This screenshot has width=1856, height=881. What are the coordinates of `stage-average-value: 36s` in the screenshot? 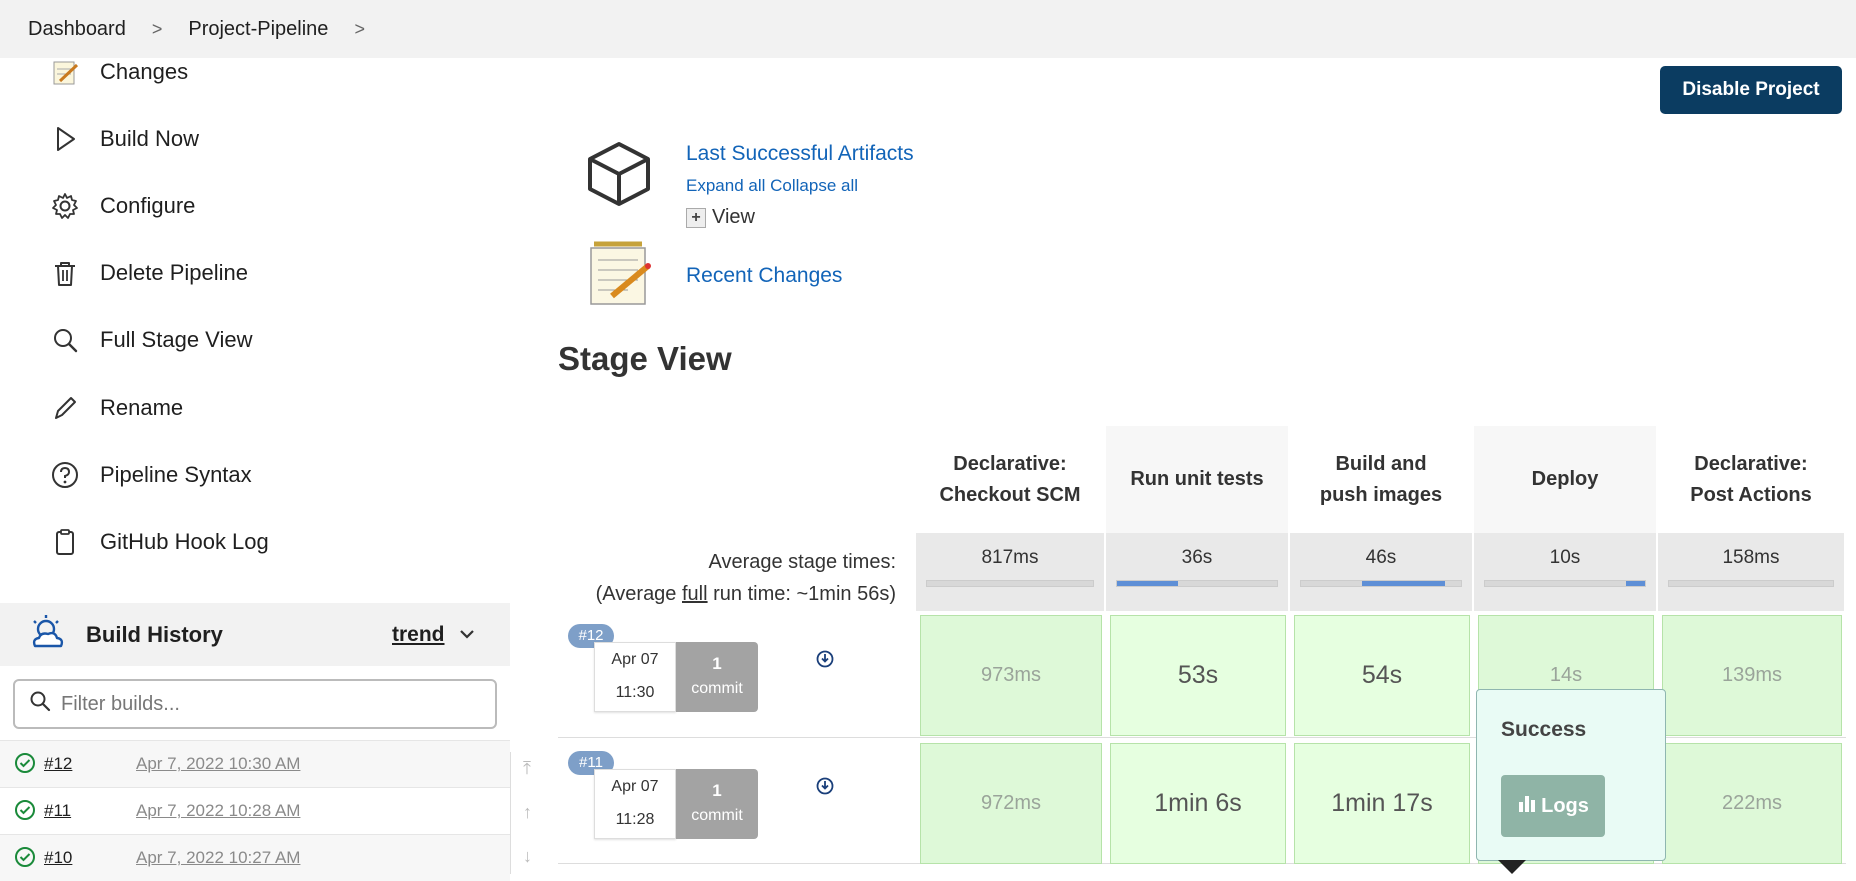 It's located at (1197, 557).